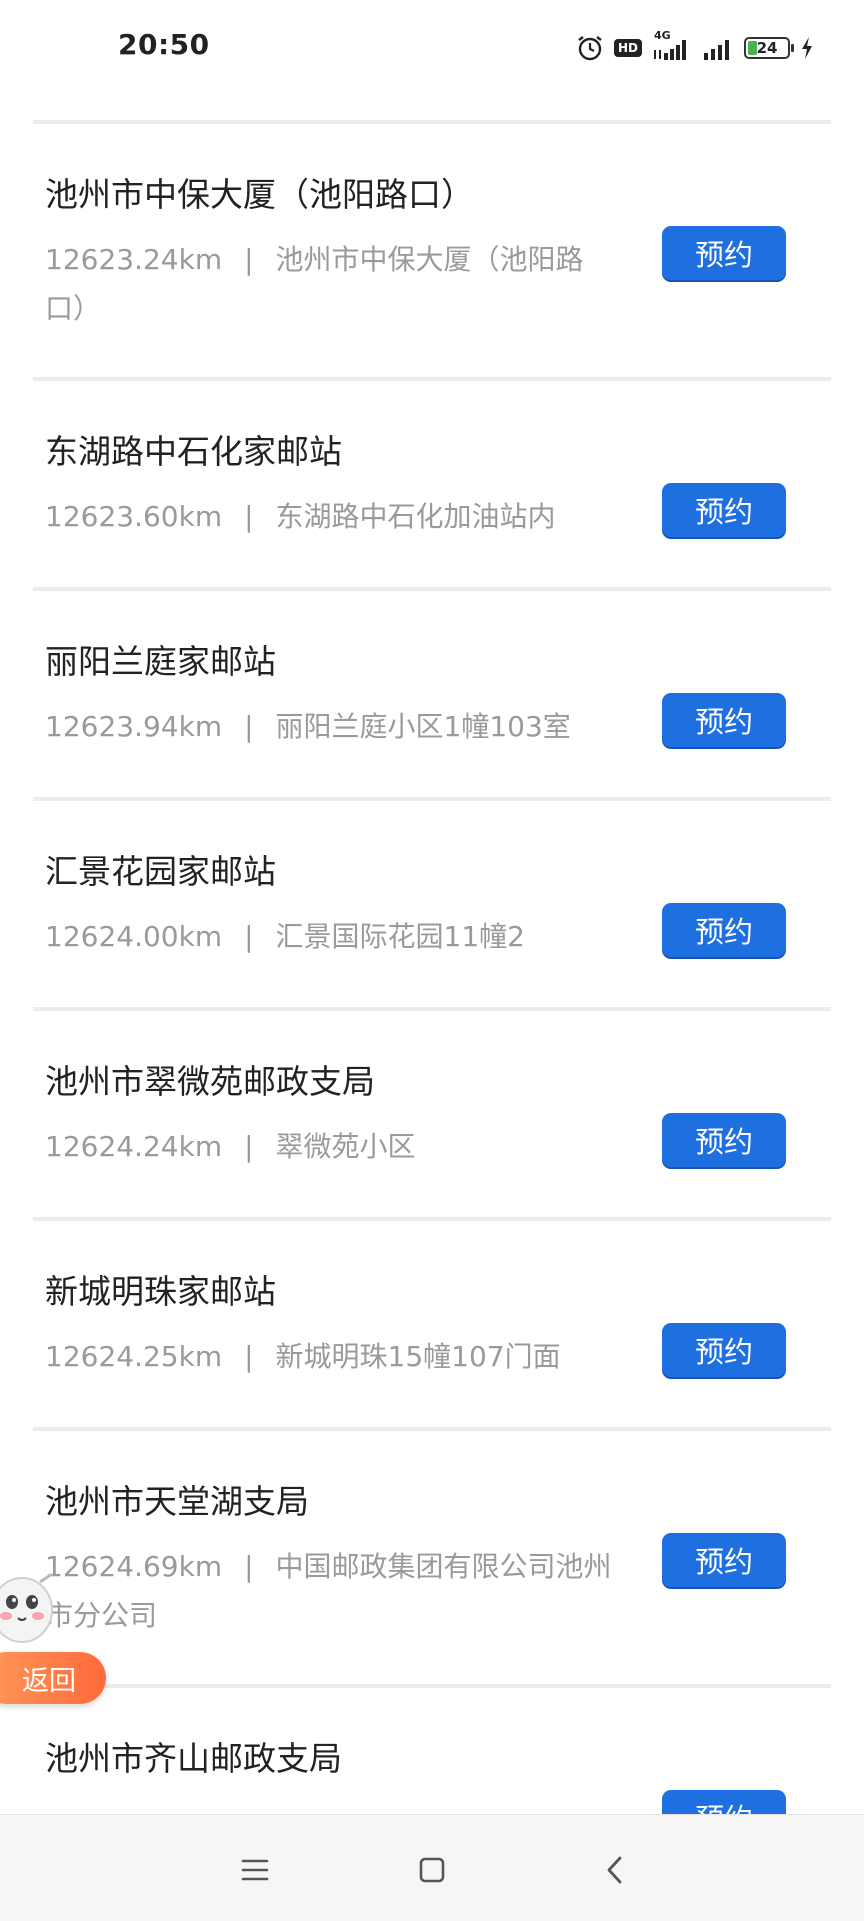 The image size is (864, 1921). Describe the element at coordinates (331, 1806) in the screenshot. I see `item-meta` at that location.